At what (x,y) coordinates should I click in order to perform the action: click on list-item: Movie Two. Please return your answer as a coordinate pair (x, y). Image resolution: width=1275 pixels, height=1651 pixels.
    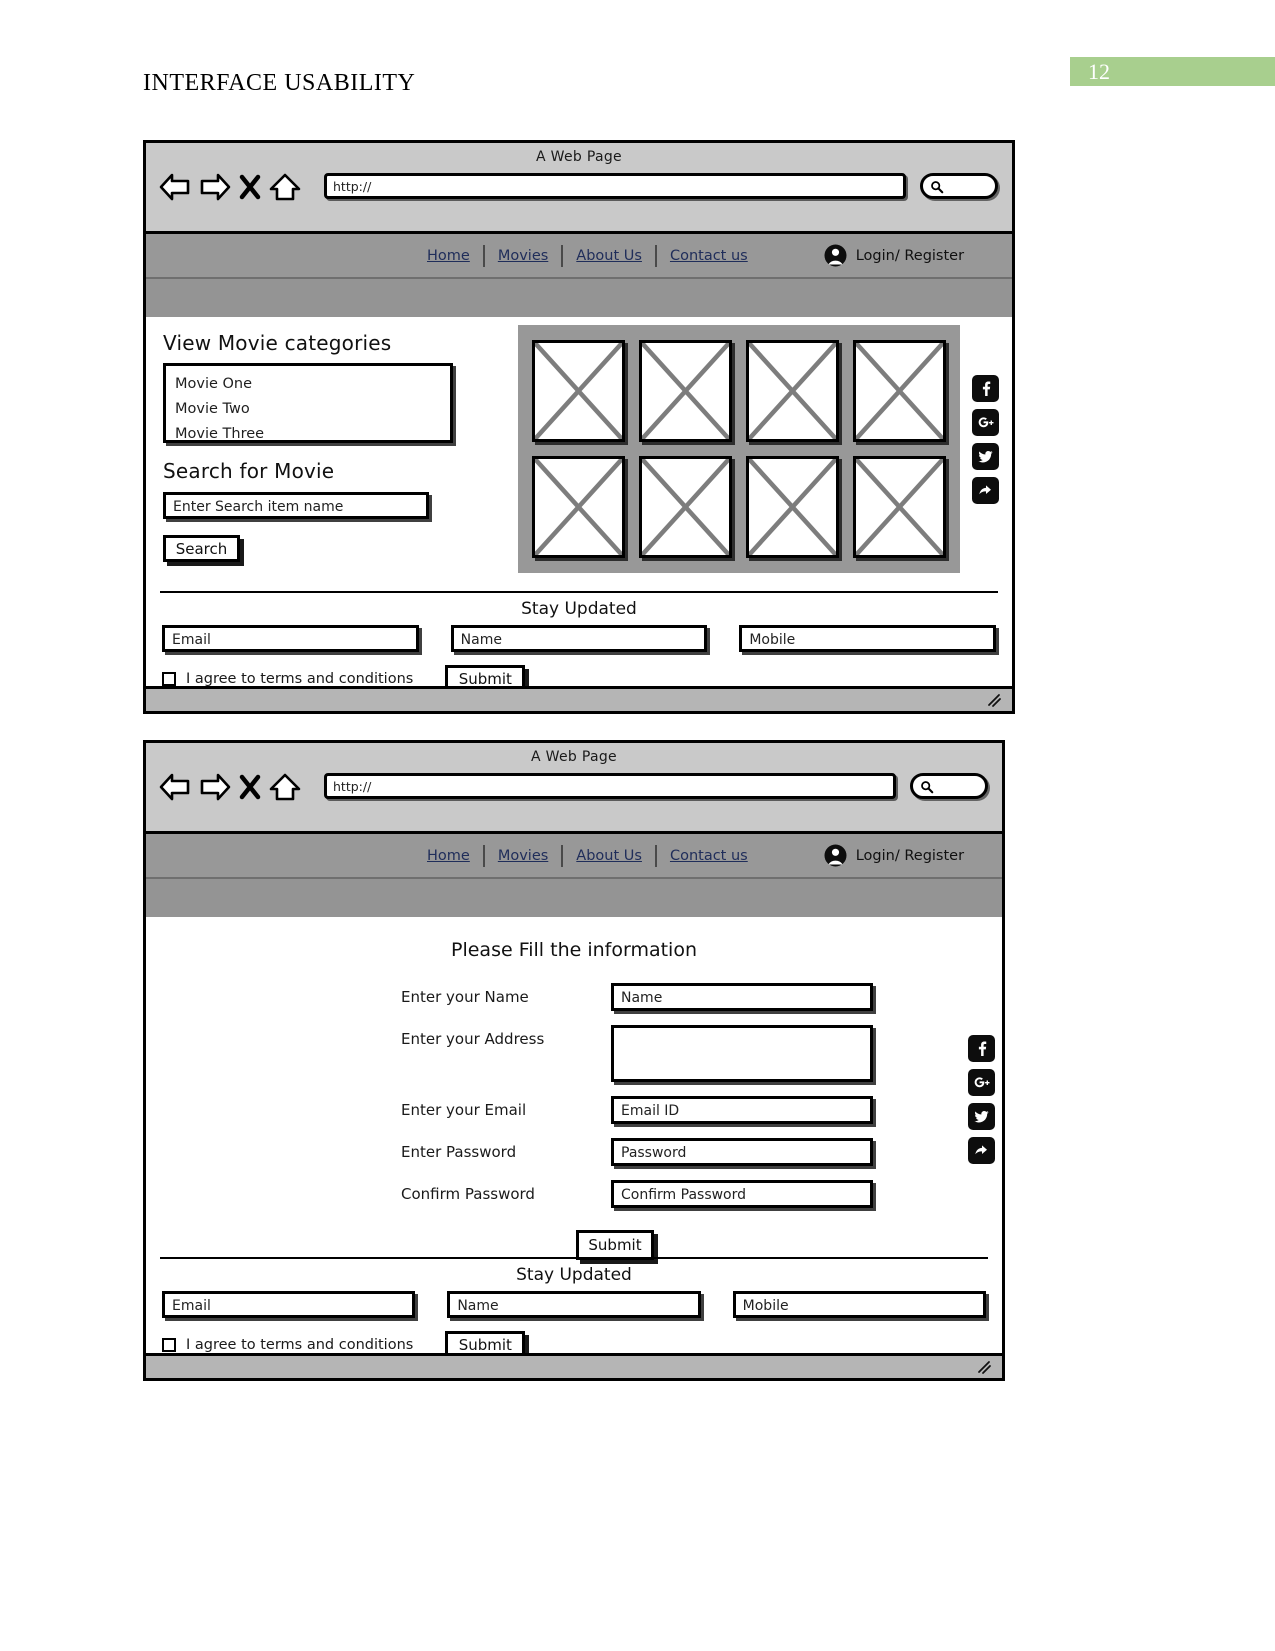
    Looking at the image, I should click on (312, 409).